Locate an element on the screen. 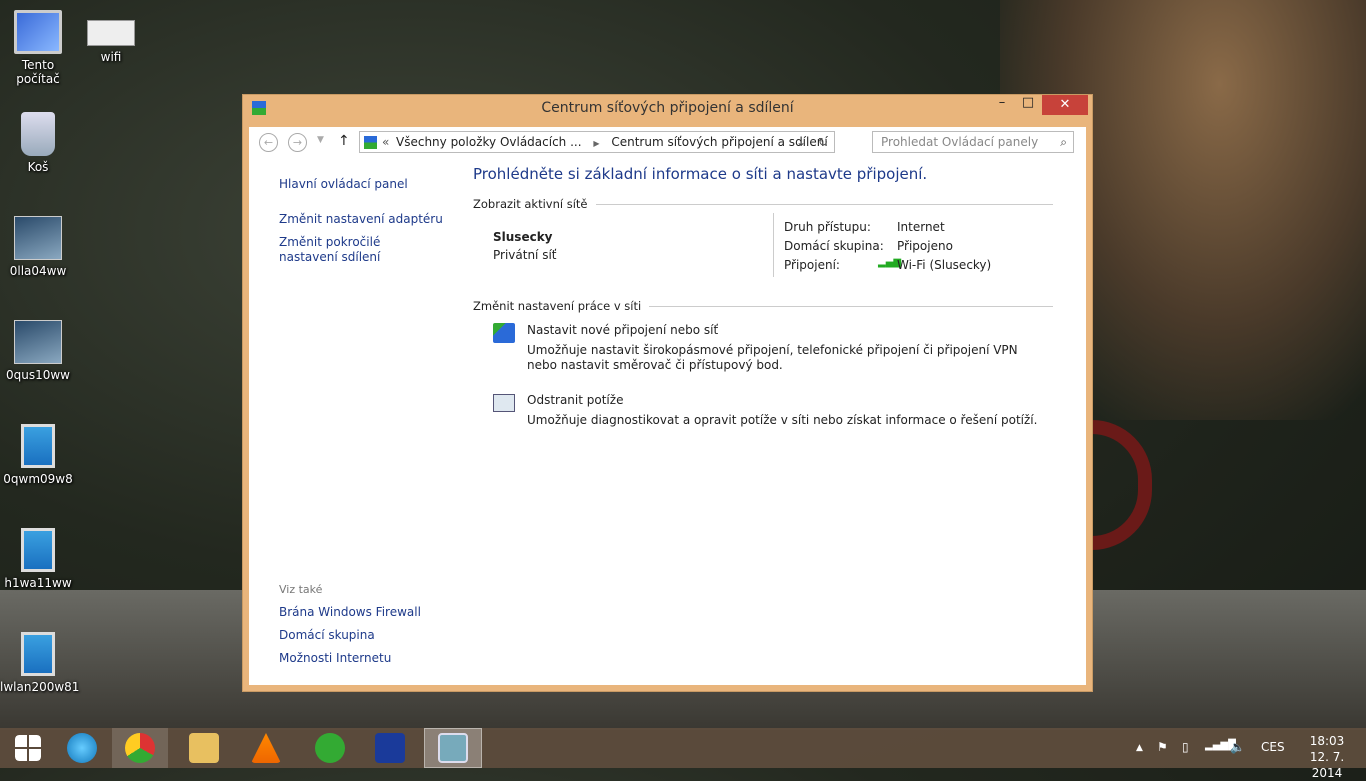 This screenshot has height=781, width=1366. firewall-link: Brána Windows Firewall is located at coordinates (350, 612).